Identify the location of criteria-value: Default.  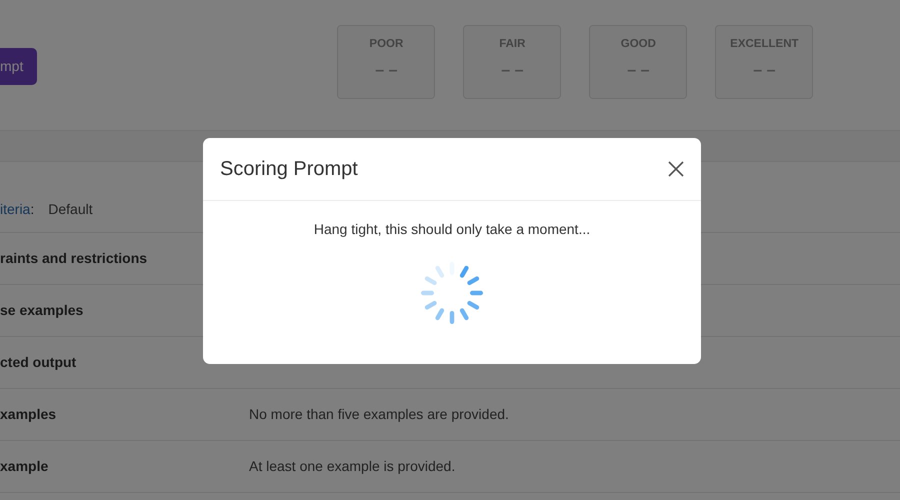
(70, 209).